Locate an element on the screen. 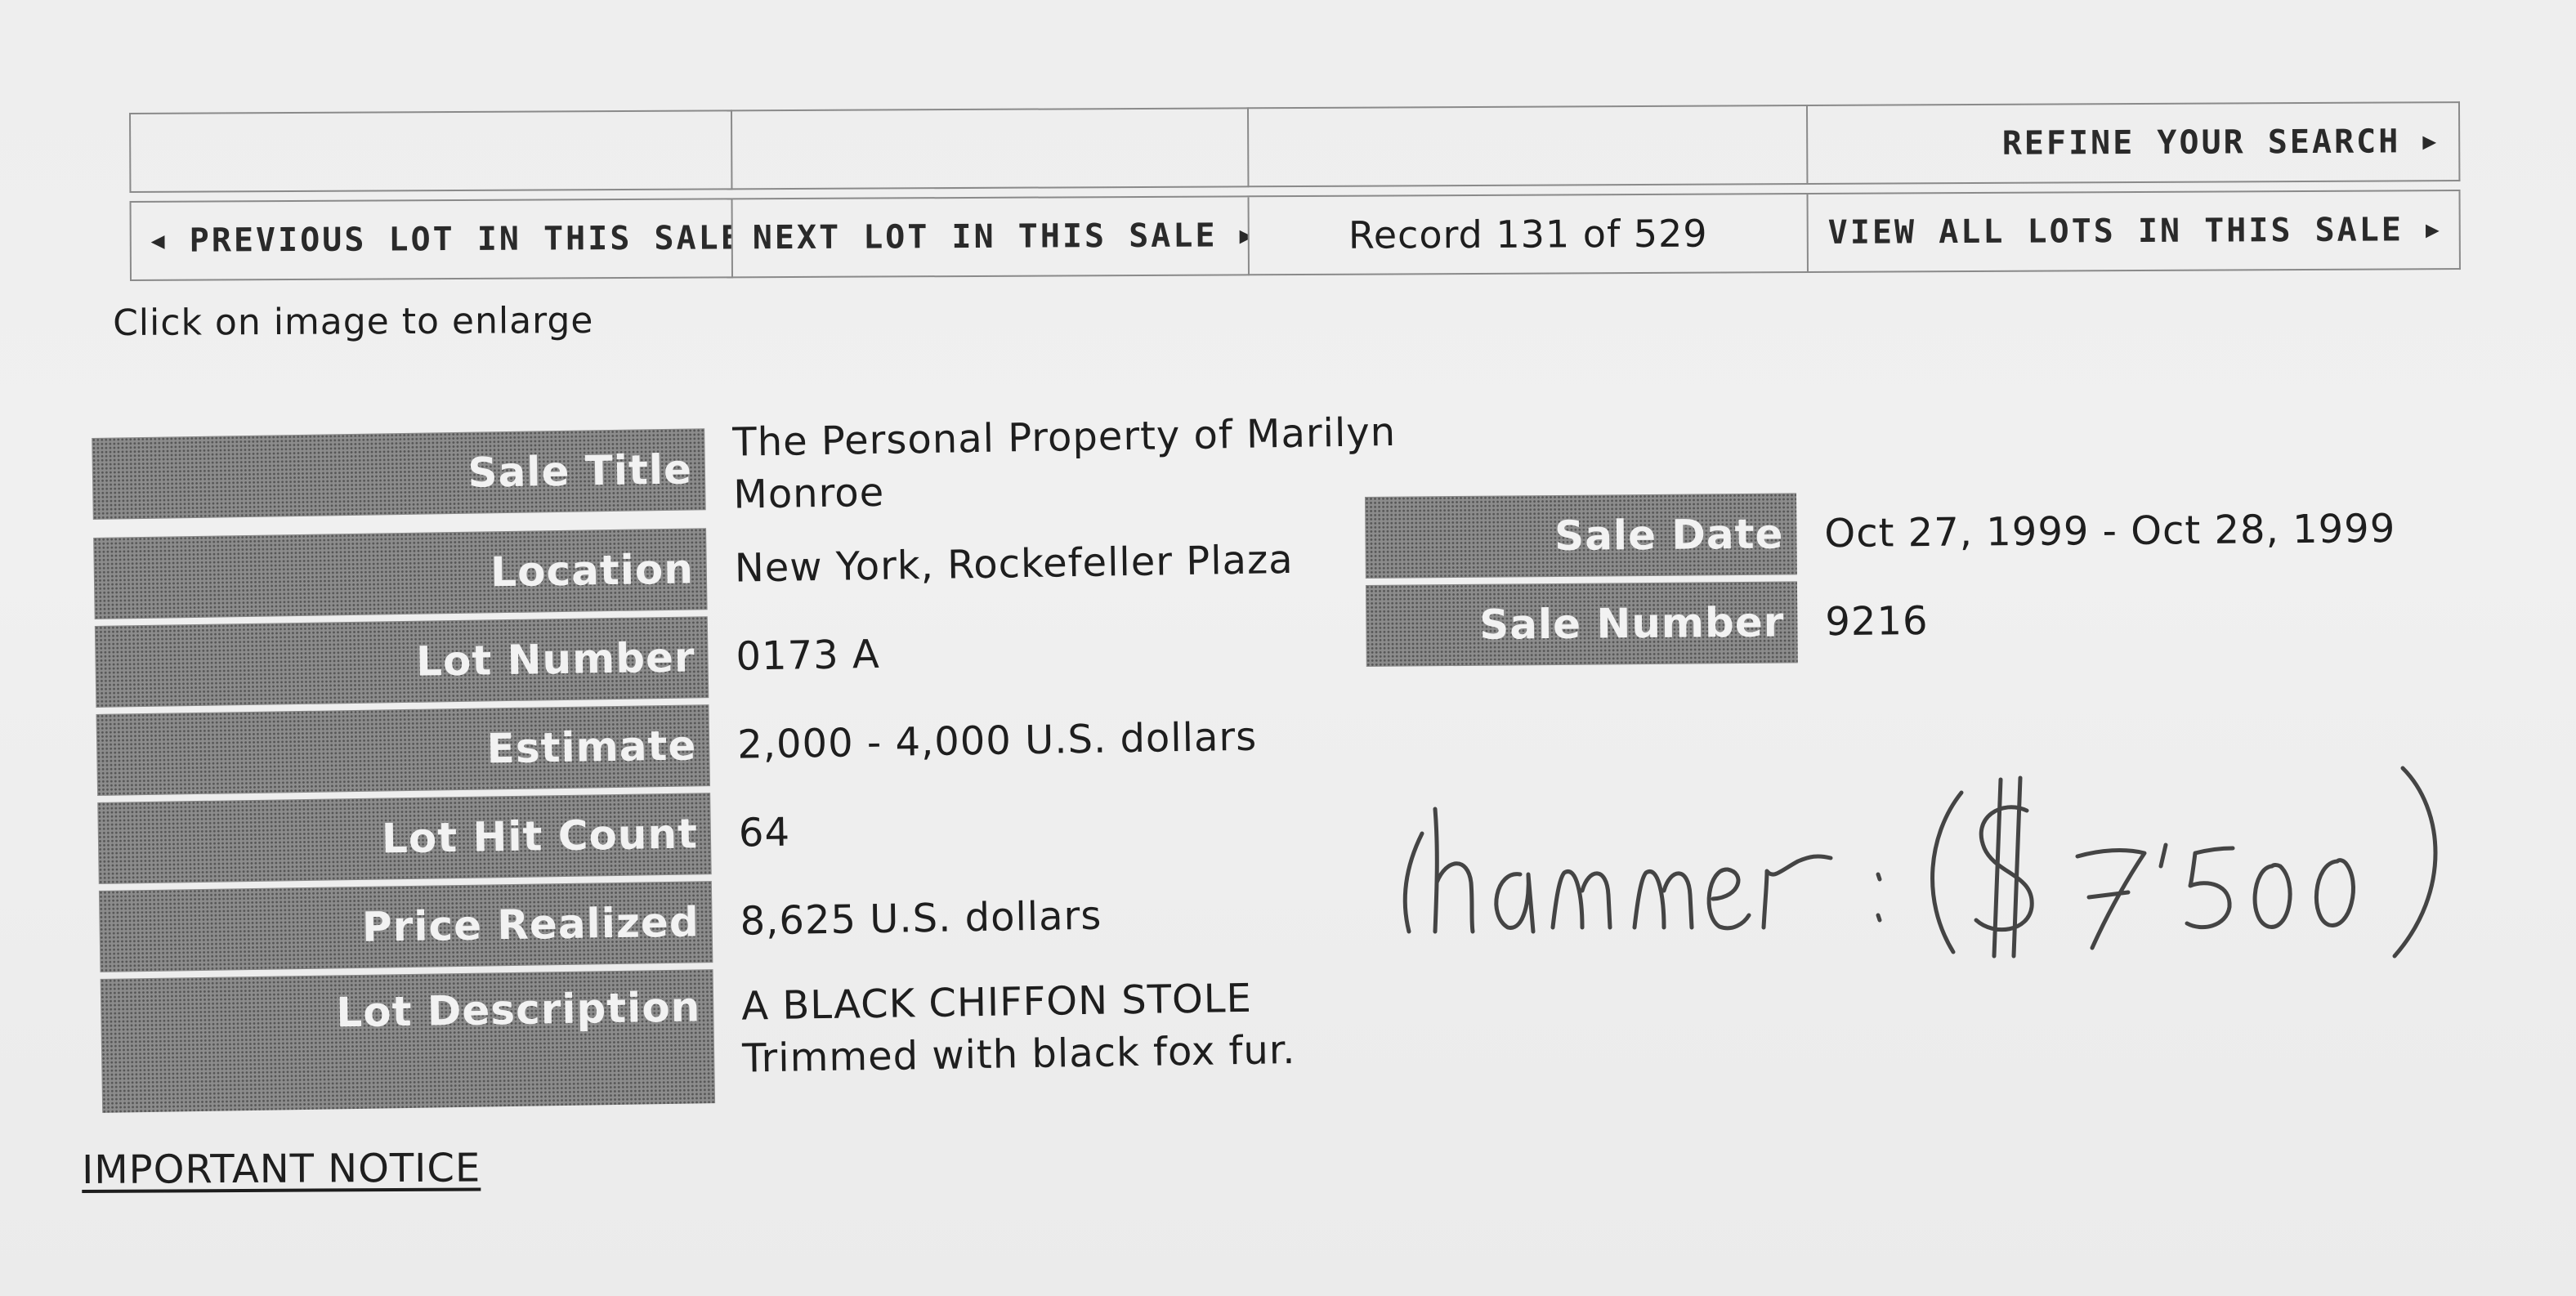 This screenshot has height=1296, width=2576. next-lot-button: NEXT LOT IN THIS SALE ▶ is located at coordinates (990, 237).